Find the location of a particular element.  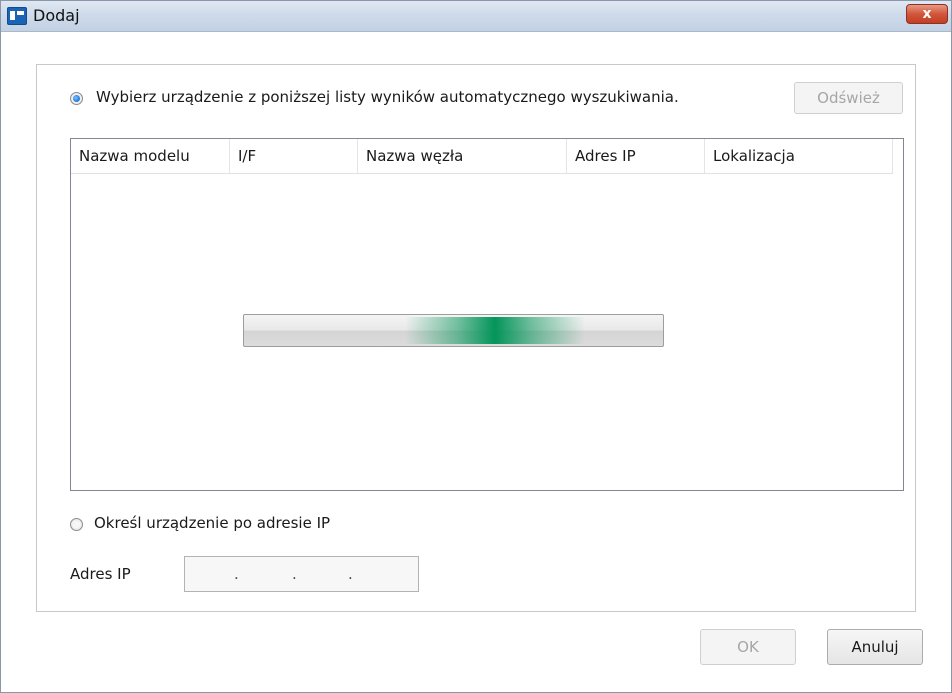

ip-address-label: Adres IP is located at coordinates (100, 574).